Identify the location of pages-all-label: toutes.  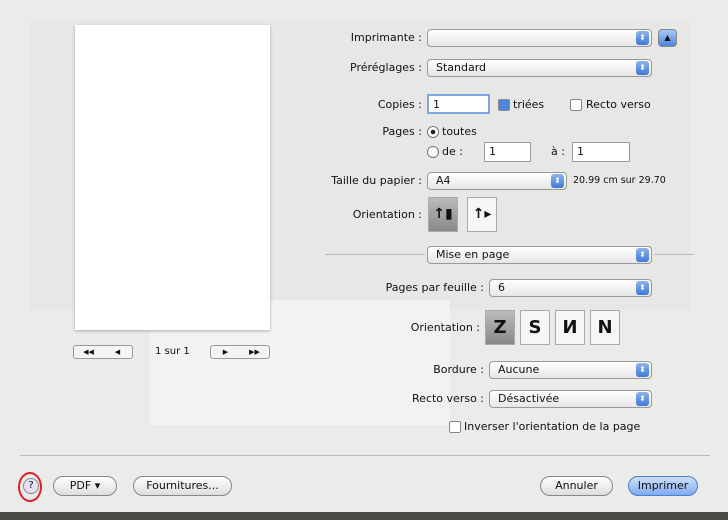
(459, 131).